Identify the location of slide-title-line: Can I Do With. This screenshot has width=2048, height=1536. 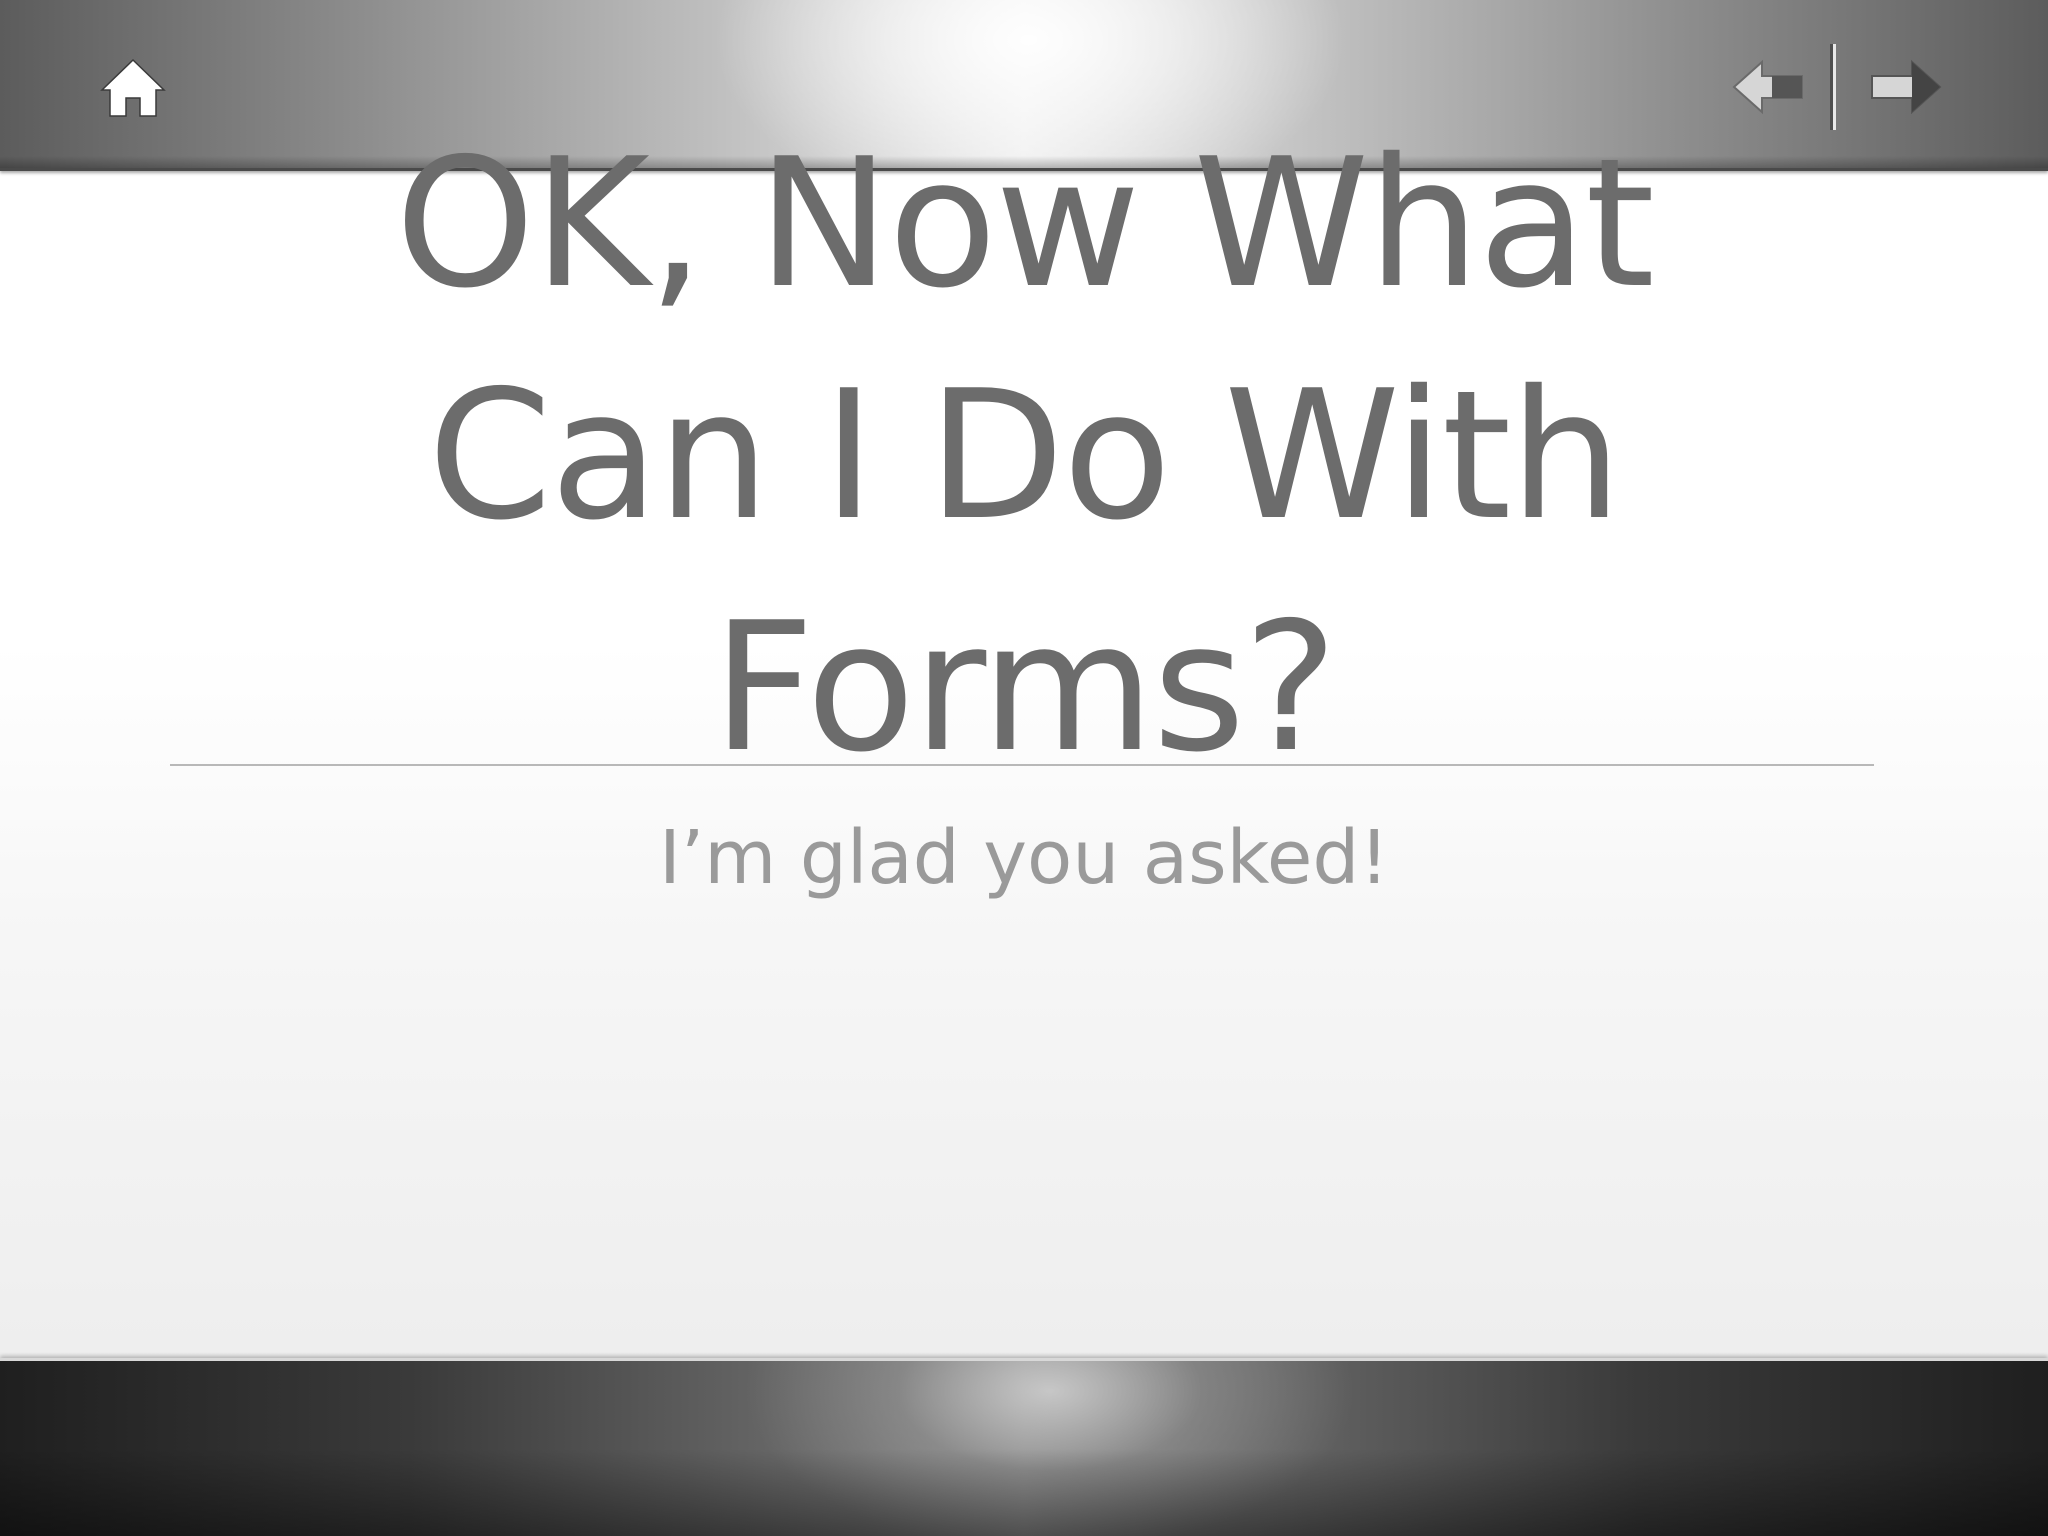
(1025, 455).